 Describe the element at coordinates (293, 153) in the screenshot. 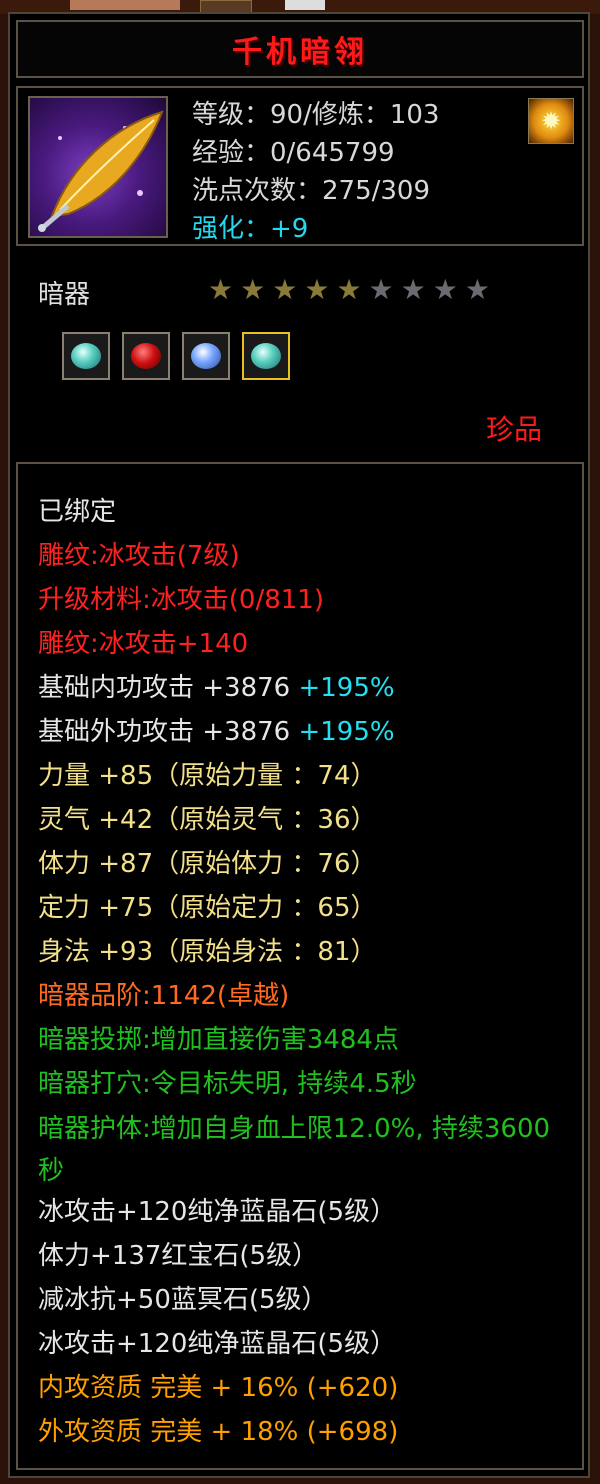

I see `exp-line: 经验：0/645799` at that location.